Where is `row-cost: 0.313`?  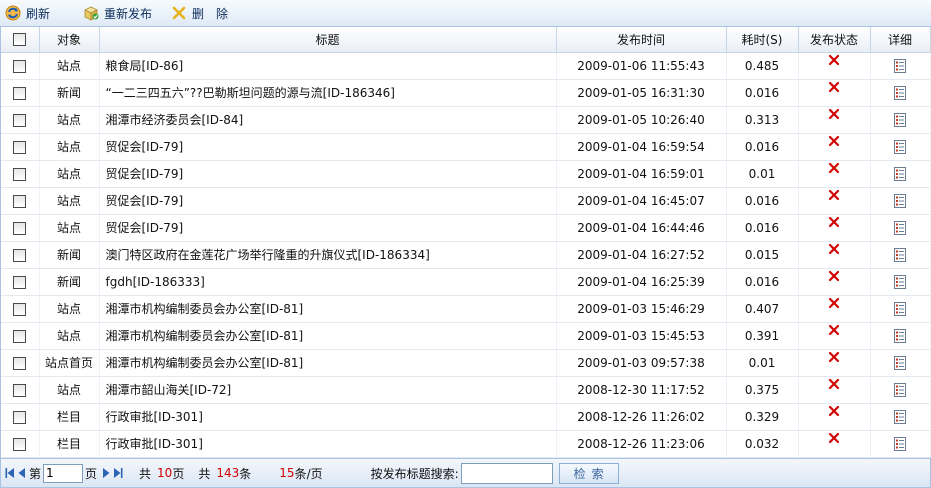
row-cost: 0.313 is located at coordinates (762, 120).